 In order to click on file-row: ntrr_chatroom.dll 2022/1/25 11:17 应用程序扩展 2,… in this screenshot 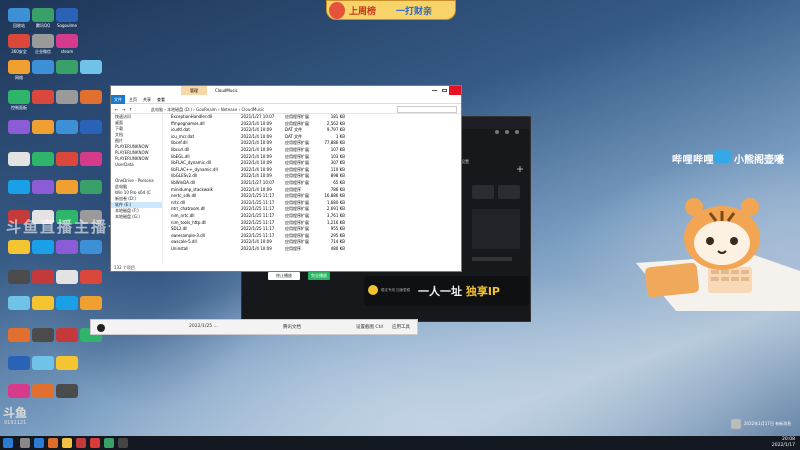, I will do `click(312, 209)`.